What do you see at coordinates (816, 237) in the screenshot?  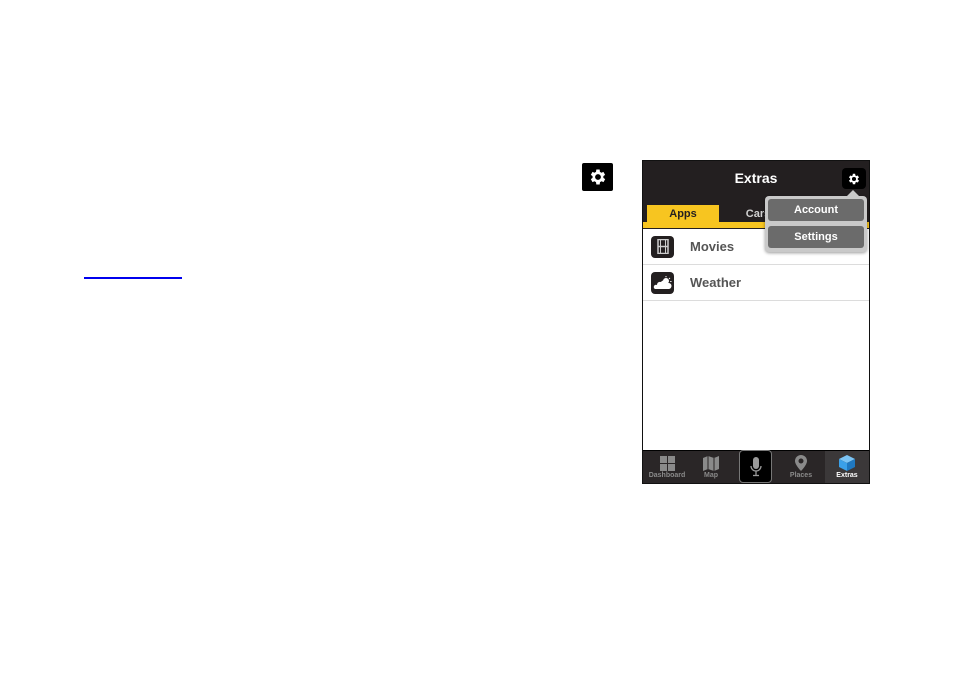 I see `menu-item-settings: Settings` at bounding box center [816, 237].